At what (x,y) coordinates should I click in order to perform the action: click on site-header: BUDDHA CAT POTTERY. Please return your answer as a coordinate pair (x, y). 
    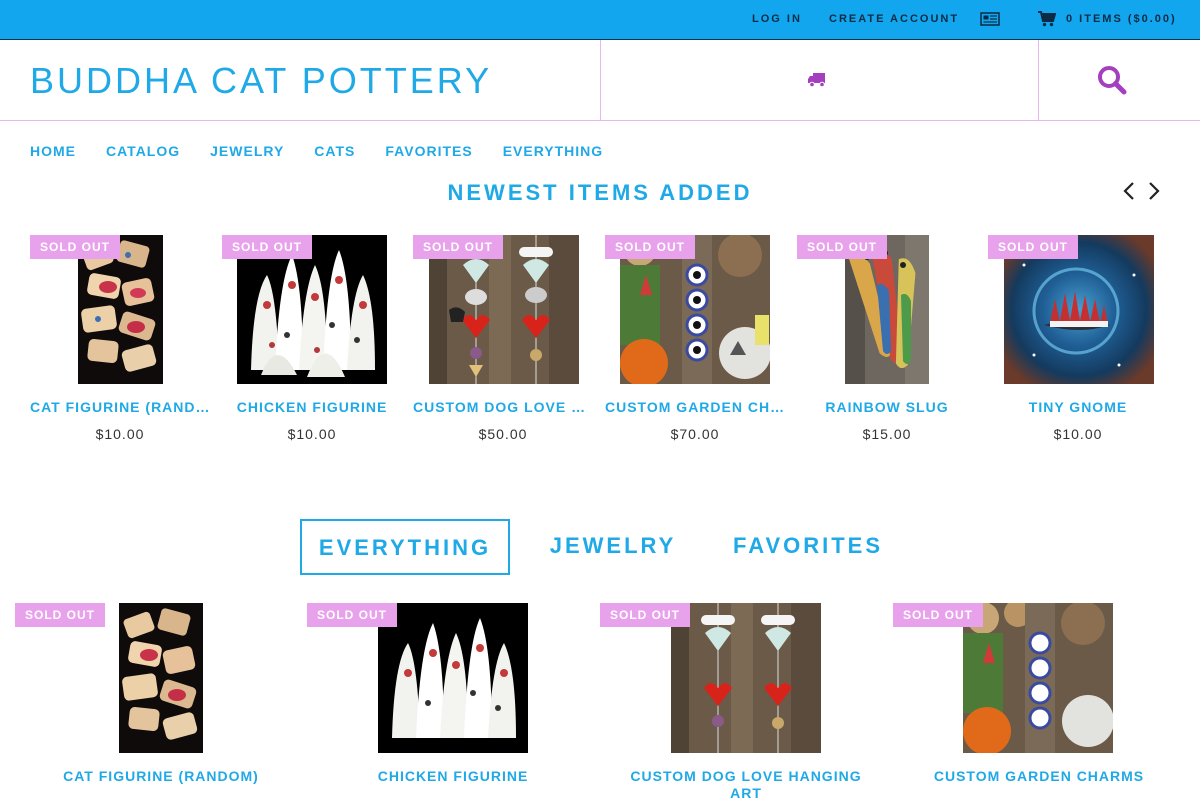
    Looking at the image, I should click on (600, 80).